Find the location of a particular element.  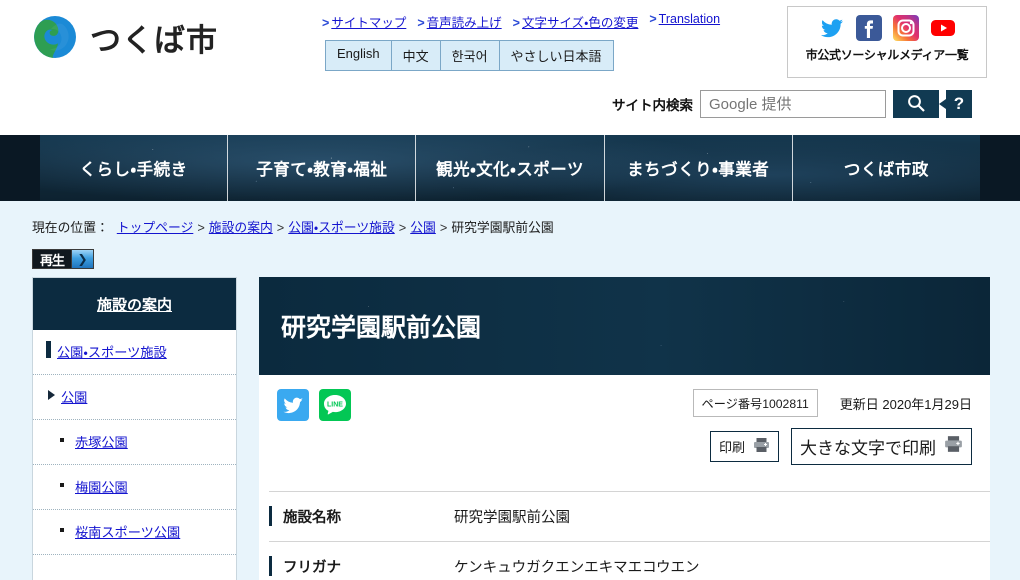

search-help-button: ? is located at coordinates (955, 104).